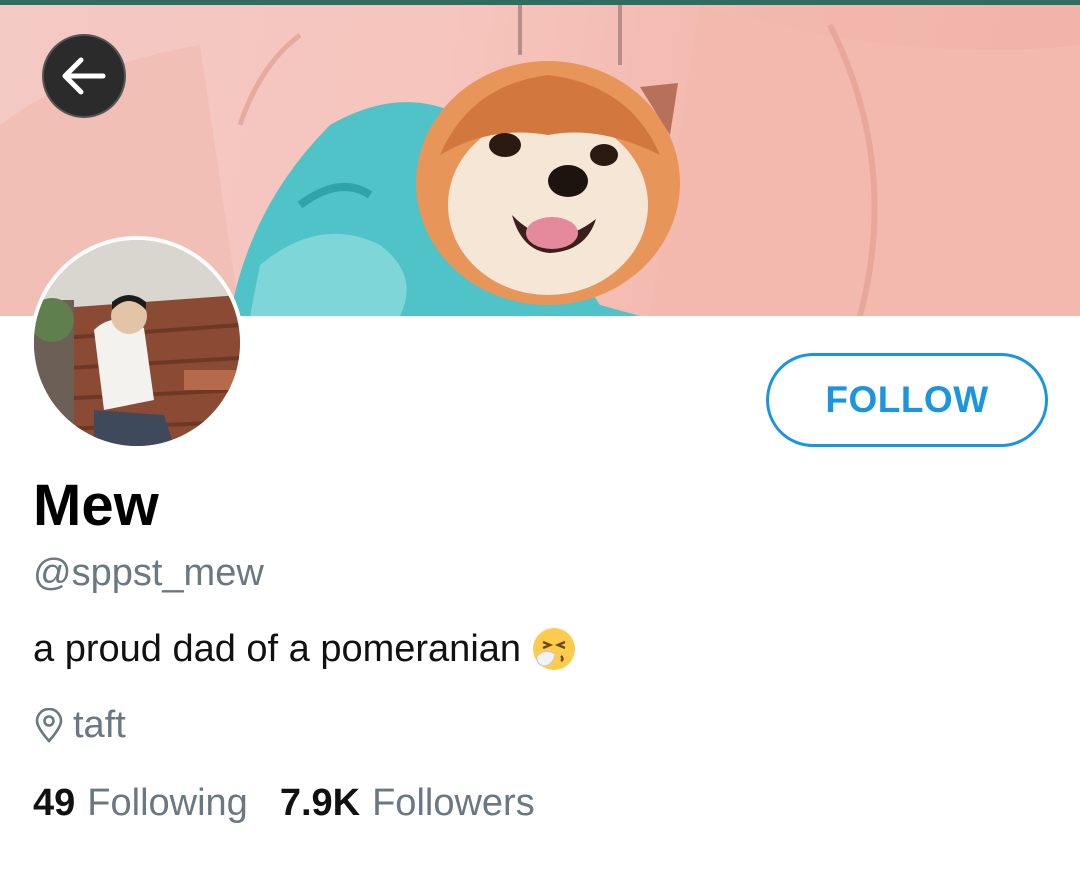 This screenshot has height=871, width=1080. I want to click on avatar-photo, so click(137, 343).